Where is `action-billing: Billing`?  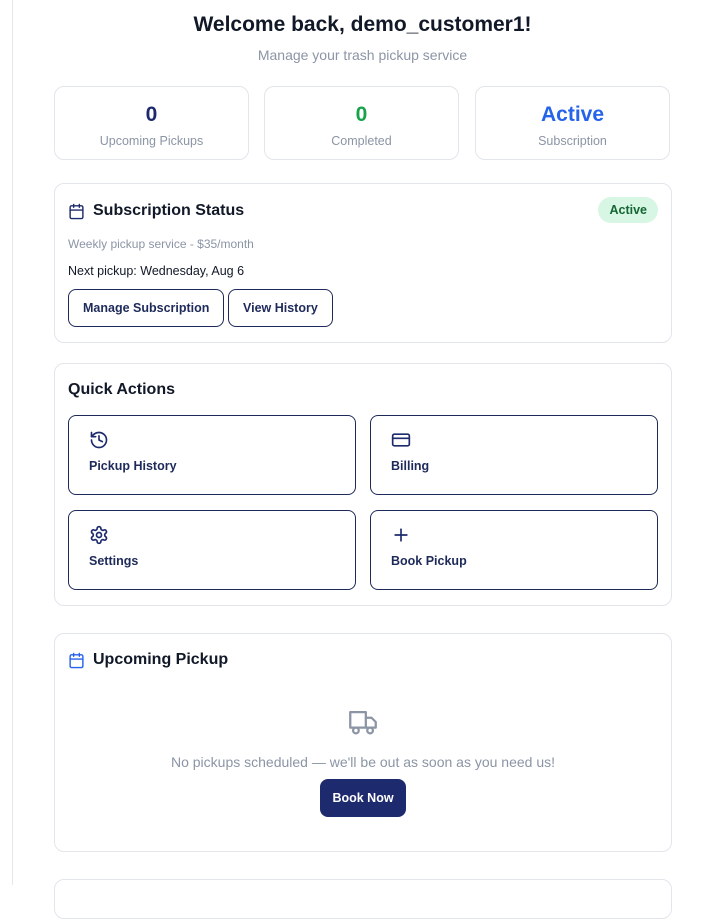 action-billing: Billing is located at coordinates (514, 455).